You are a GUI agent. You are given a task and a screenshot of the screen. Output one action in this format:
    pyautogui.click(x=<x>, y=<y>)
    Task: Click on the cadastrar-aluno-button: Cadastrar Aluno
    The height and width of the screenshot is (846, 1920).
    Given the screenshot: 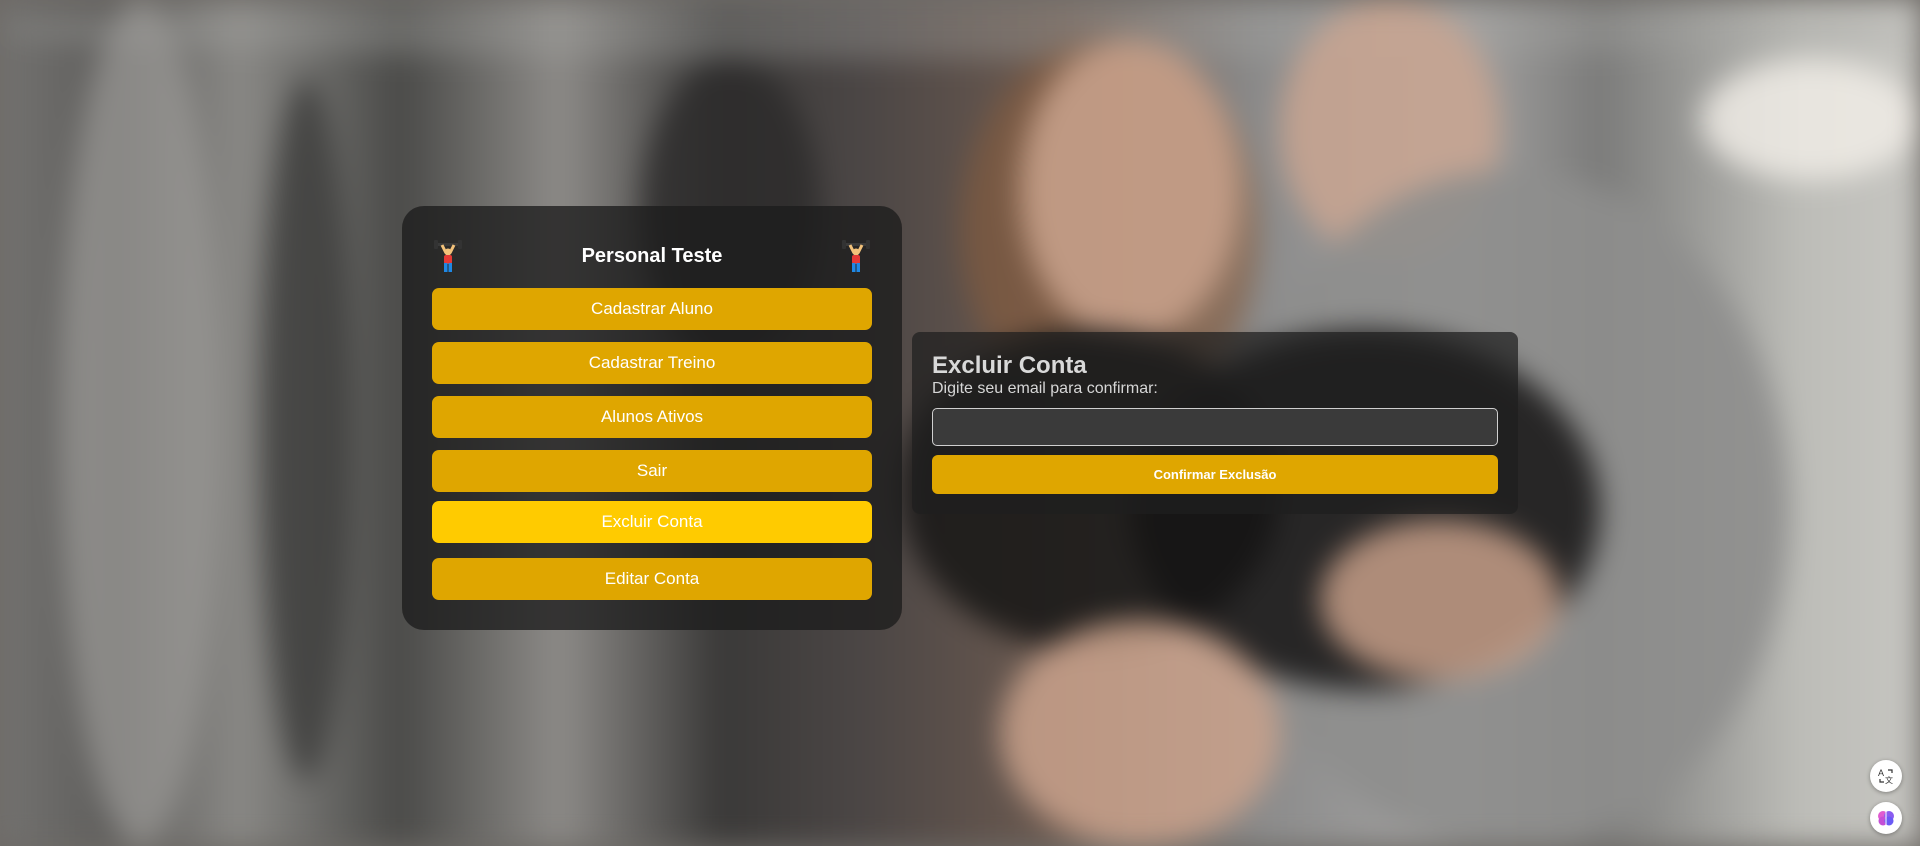 What is the action you would take?
    pyautogui.click(x=652, y=309)
    